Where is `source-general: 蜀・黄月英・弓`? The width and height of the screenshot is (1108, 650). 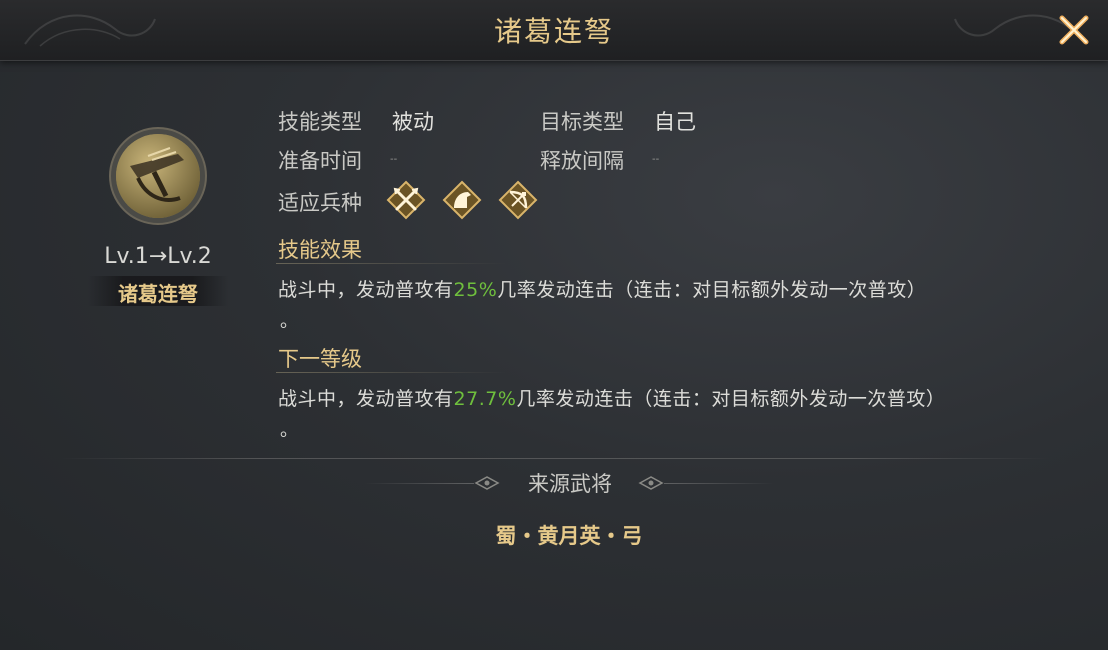
source-general: 蜀・黄月英・弓 is located at coordinates (569, 535).